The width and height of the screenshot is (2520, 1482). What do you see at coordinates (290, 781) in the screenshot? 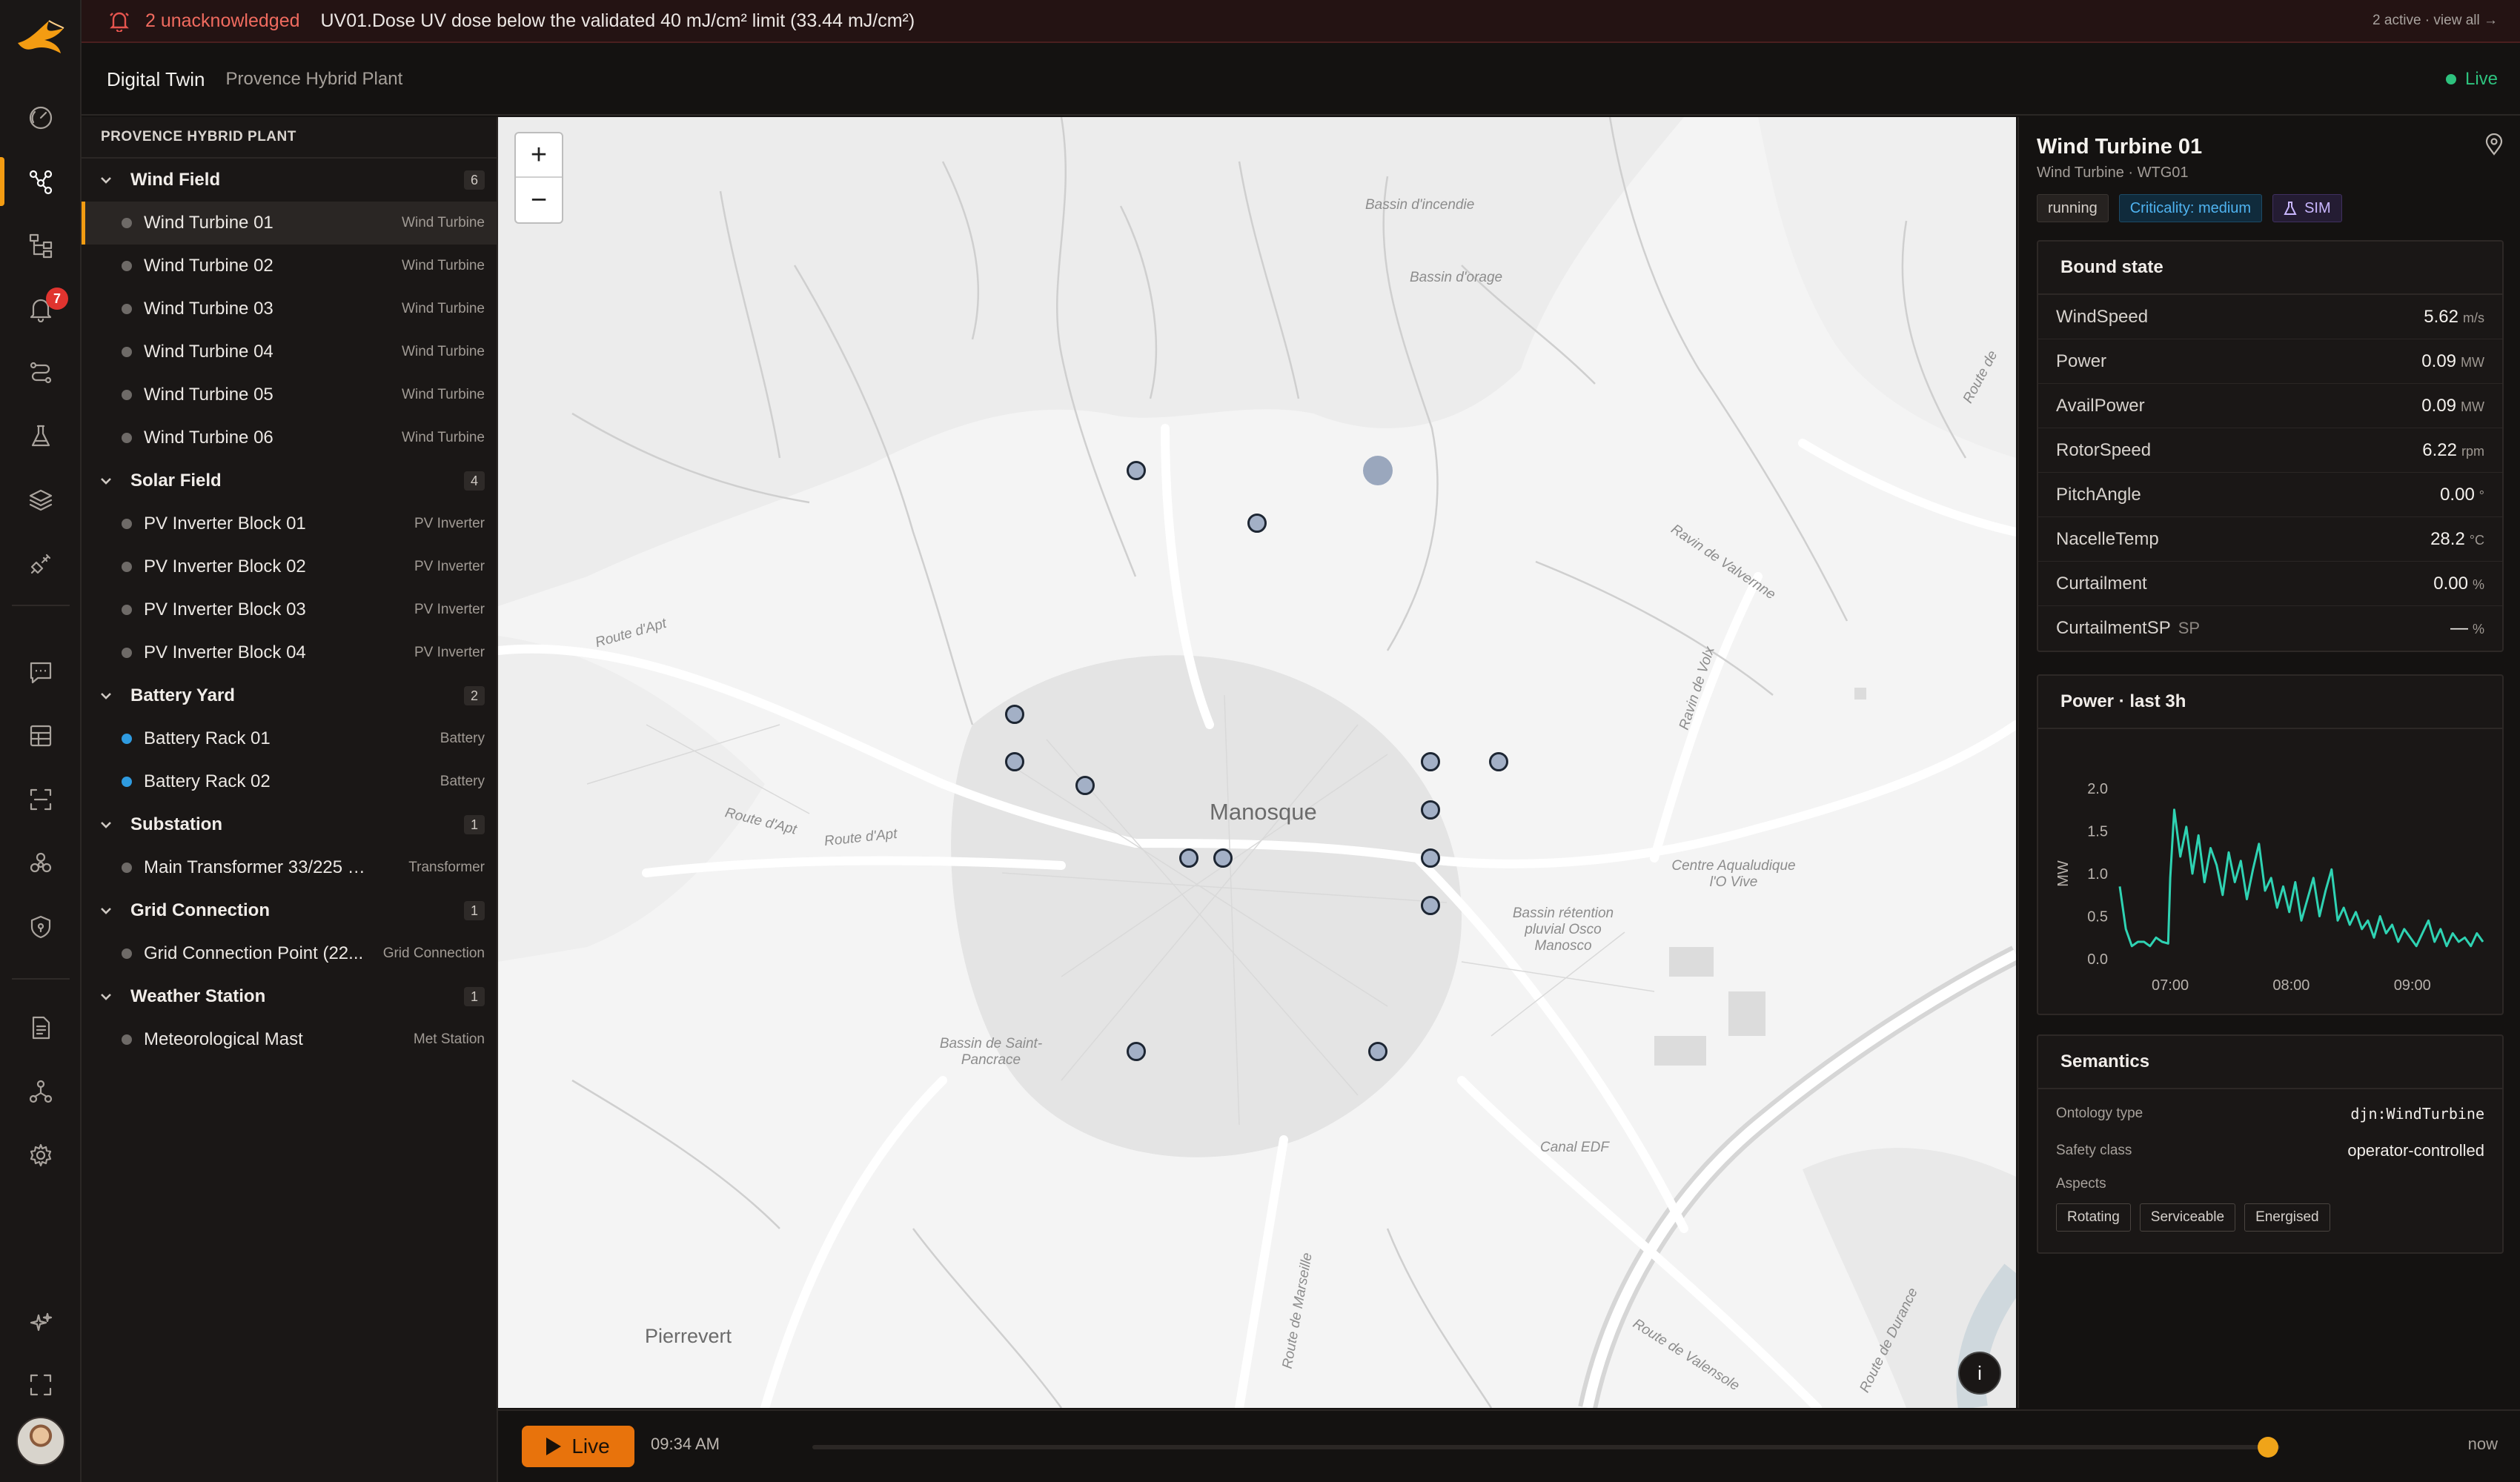
I see `tree-item: Battery Rack 02 Battery` at bounding box center [290, 781].